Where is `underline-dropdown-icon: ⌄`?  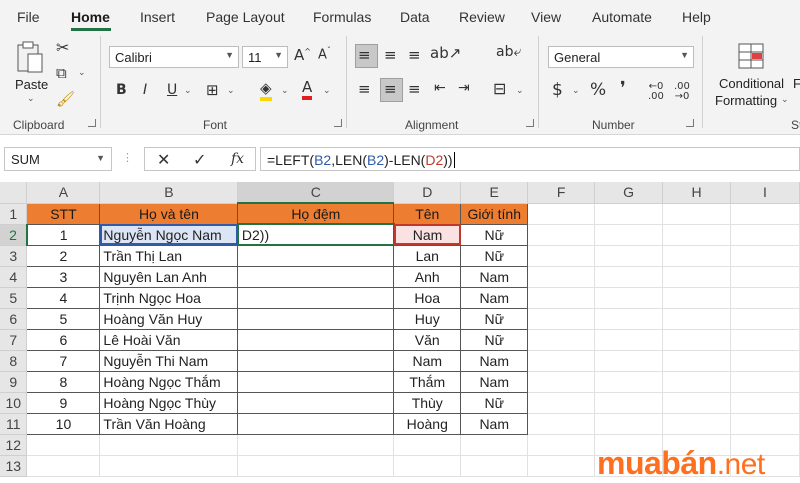 underline-dropdown-icon: ⌄ is located at coordinates (188, 91).